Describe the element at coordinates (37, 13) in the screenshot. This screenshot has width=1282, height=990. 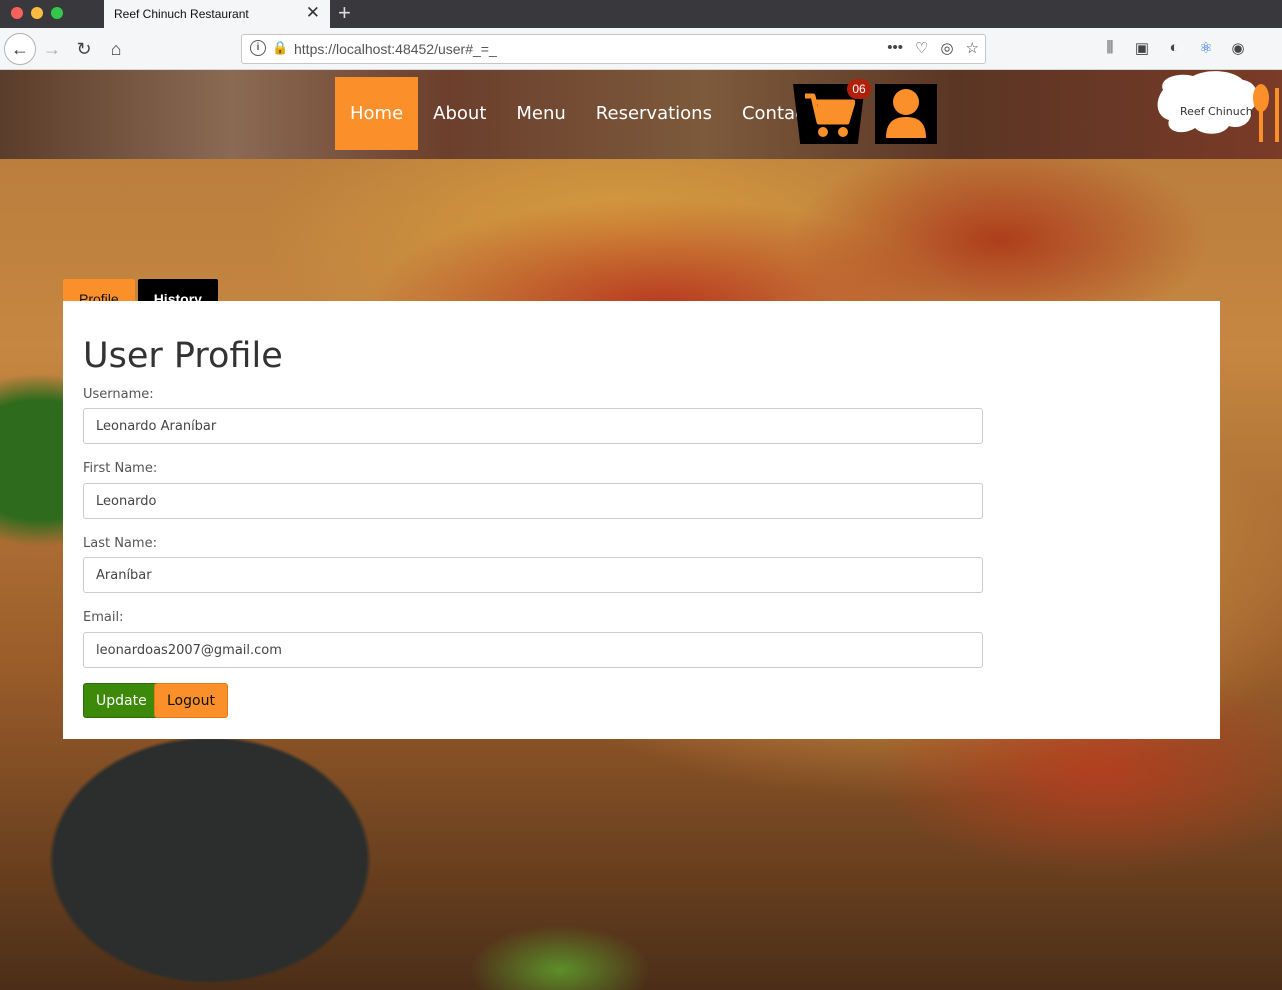
I see `minimize-window-button` at that location.